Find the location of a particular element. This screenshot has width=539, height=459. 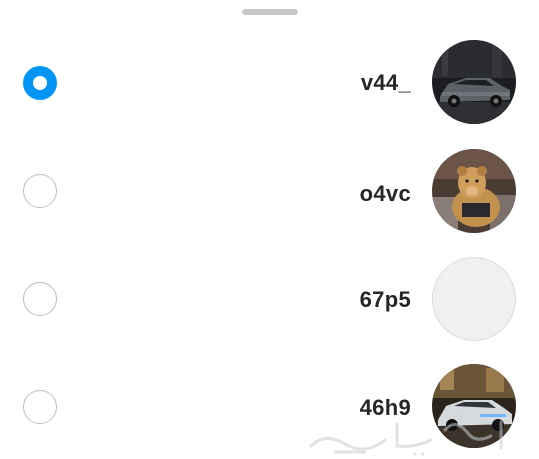

radio-selected-icon is located at coordinates (40, 83).